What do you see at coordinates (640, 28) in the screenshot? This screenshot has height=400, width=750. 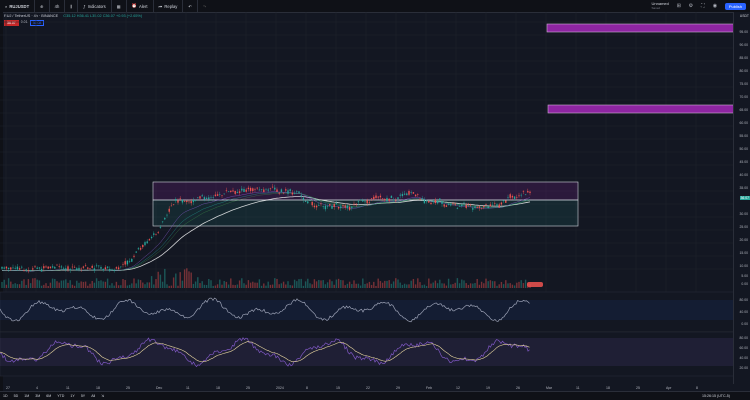 I see `resistance-zone-top` at bounding box center [640, 28].